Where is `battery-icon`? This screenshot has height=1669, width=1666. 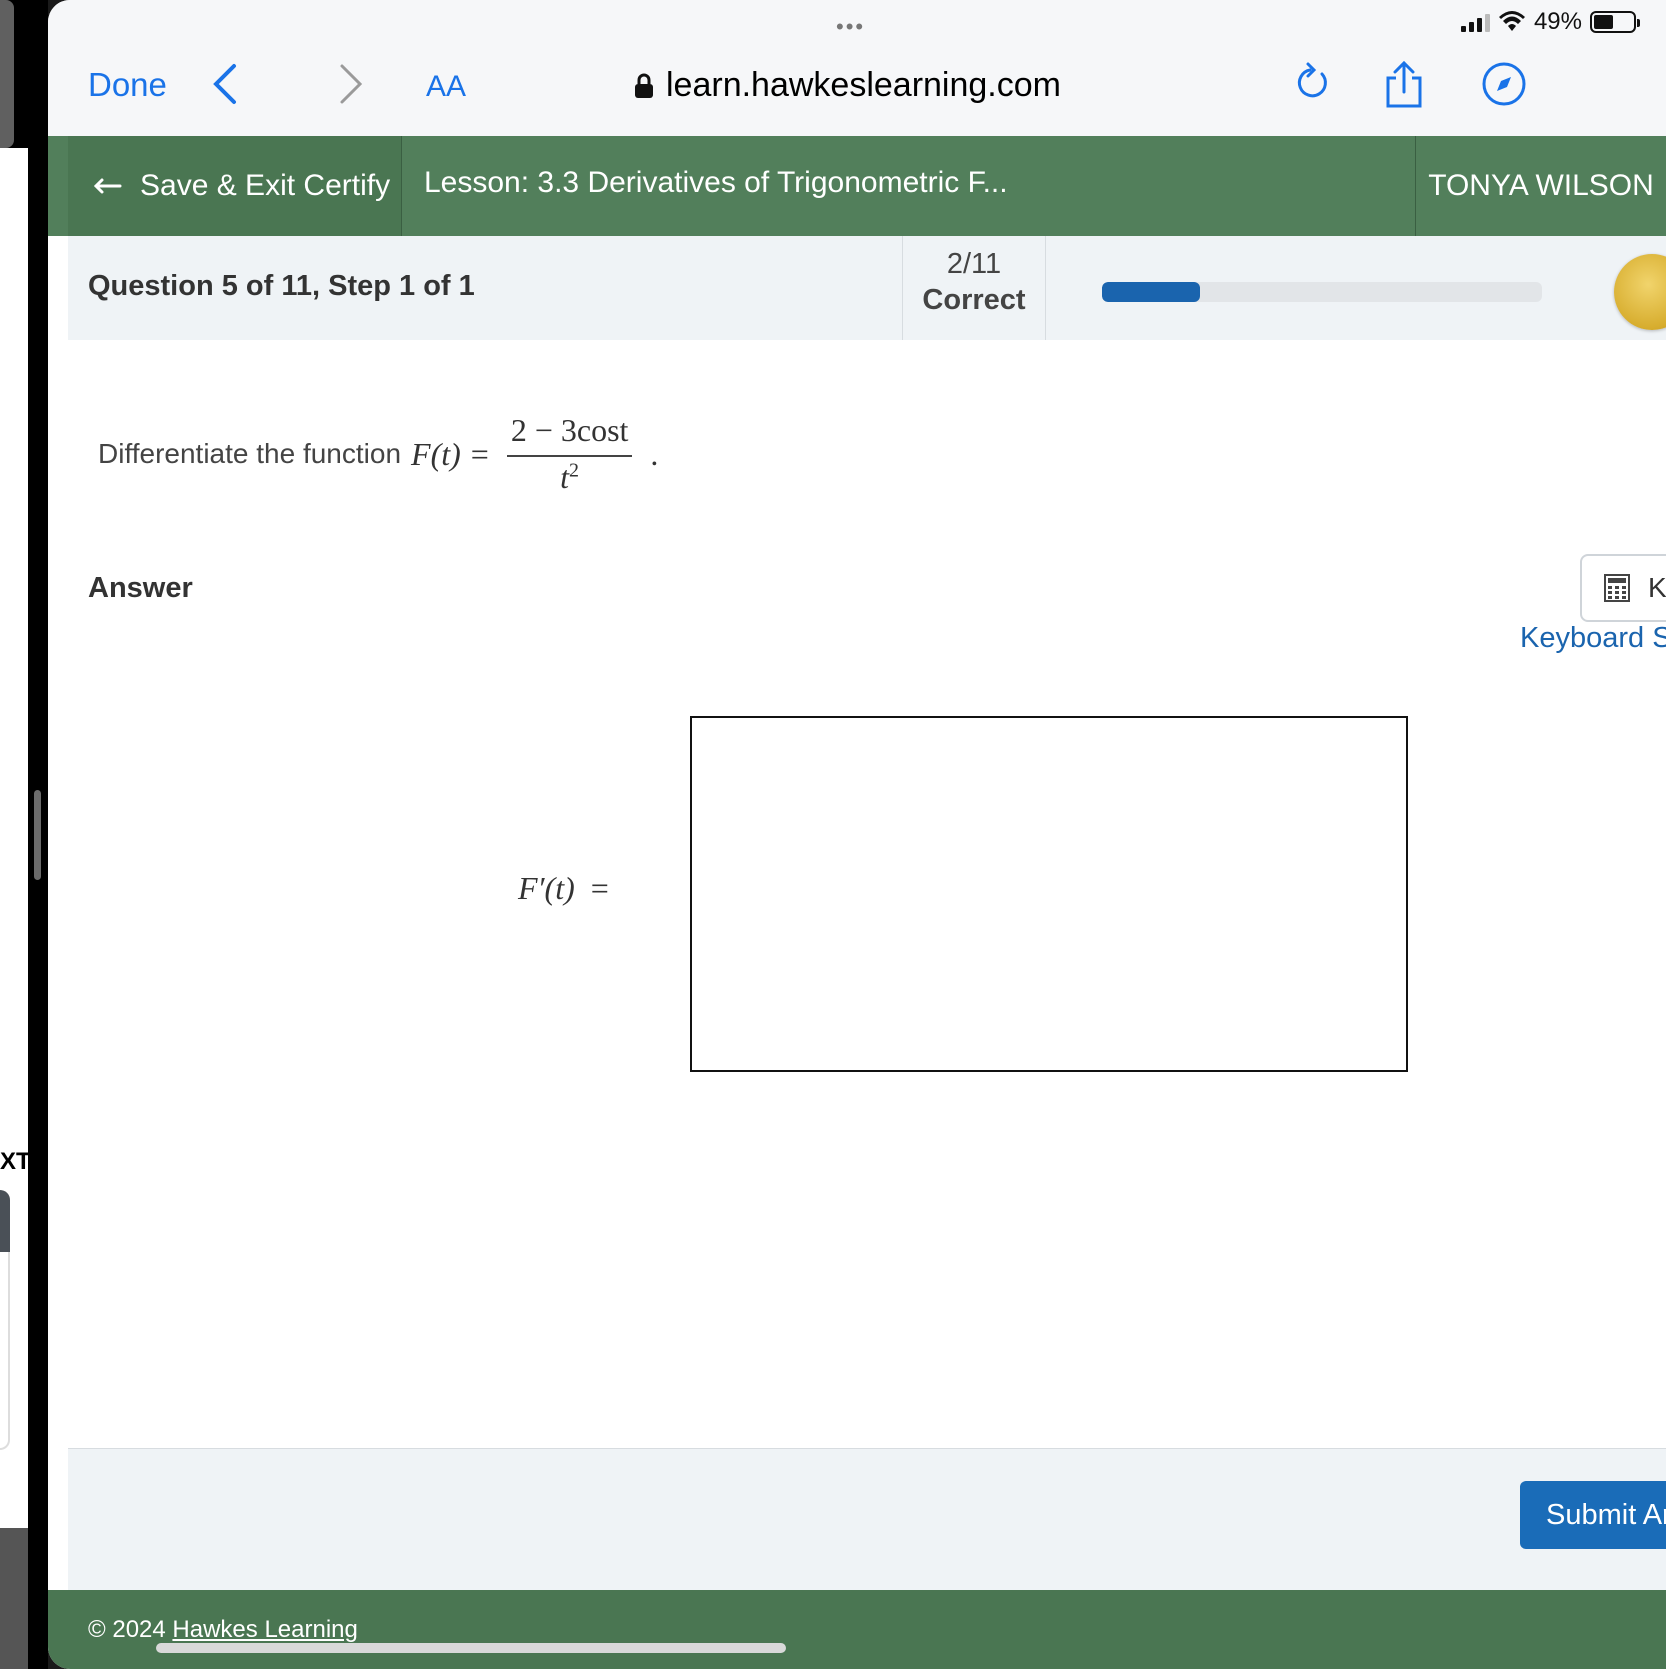
battery-icon is located at coordinates (1615, 22).